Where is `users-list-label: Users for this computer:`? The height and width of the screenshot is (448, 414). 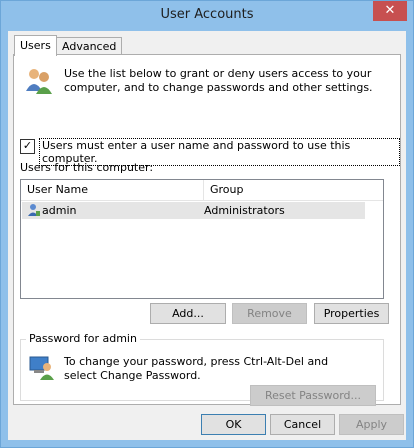
users-list-label: Users for this computer: is located at coordinates (87, 167).